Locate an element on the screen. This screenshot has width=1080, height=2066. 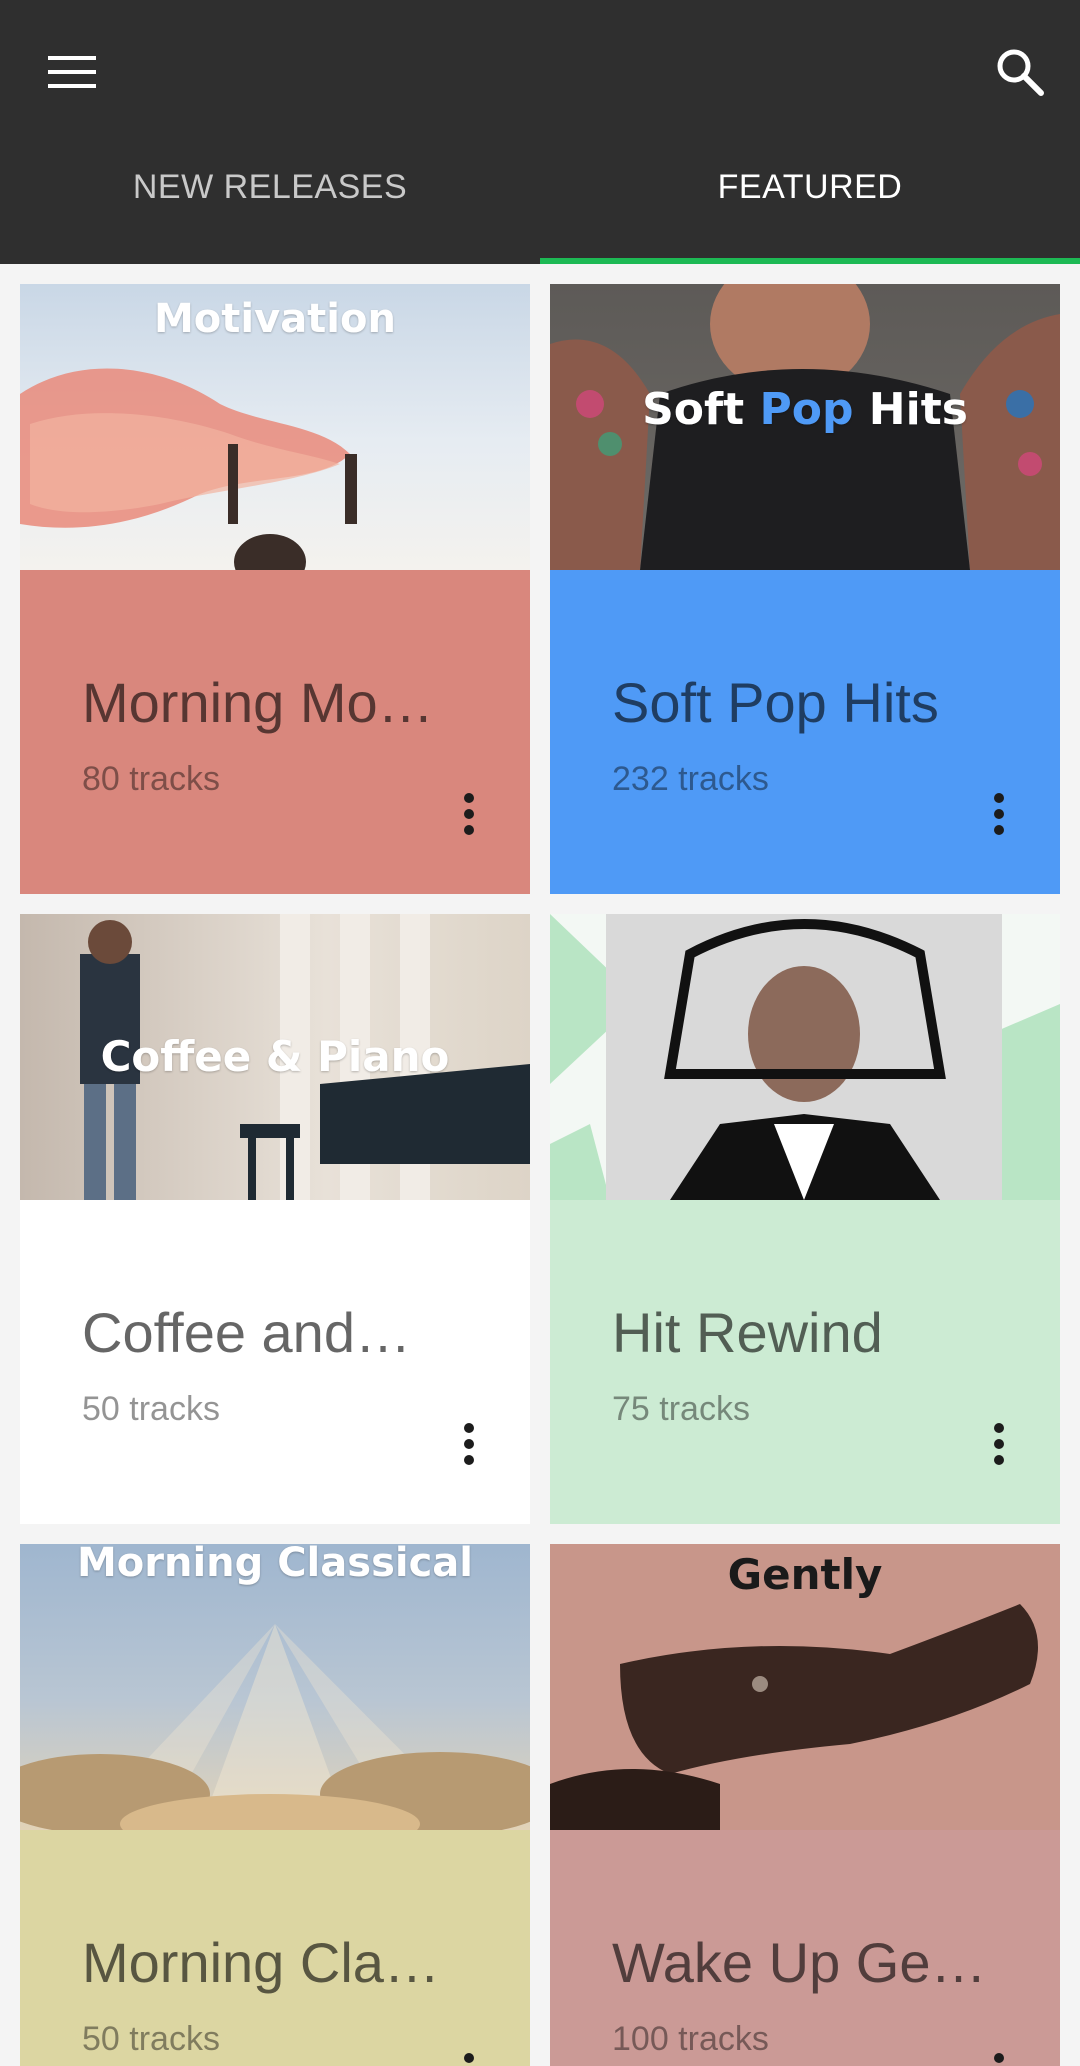
playlist-track-count: 80 tracks is located at coordinates (151, 779).